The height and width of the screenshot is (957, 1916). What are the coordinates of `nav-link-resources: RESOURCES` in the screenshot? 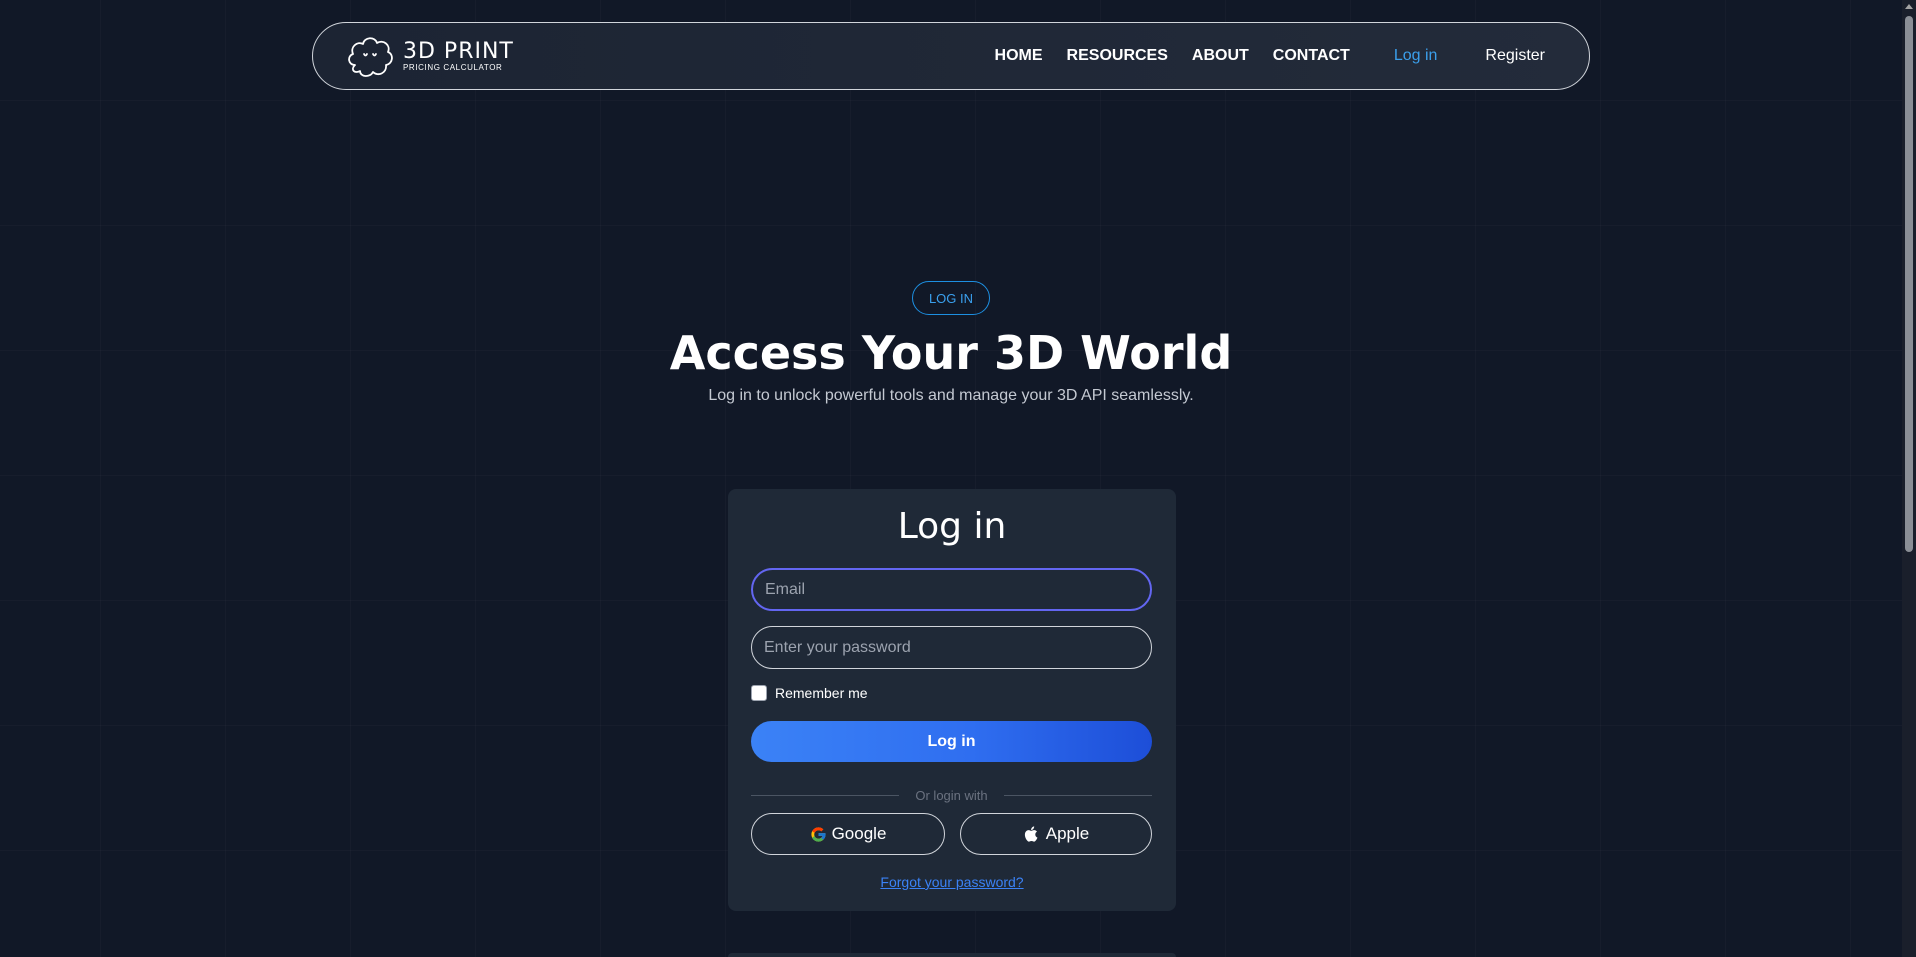 It's located at (1117, 56).